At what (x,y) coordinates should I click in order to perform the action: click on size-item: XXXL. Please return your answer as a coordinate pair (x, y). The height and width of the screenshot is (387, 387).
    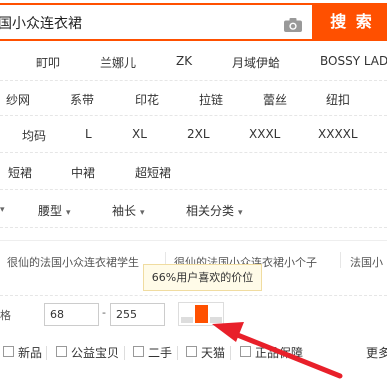
    Looking at the image, I should click on (264, 134).